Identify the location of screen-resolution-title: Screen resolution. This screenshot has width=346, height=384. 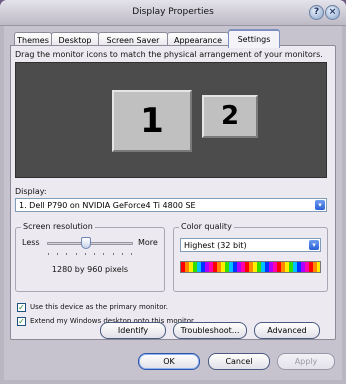
(58, 226).